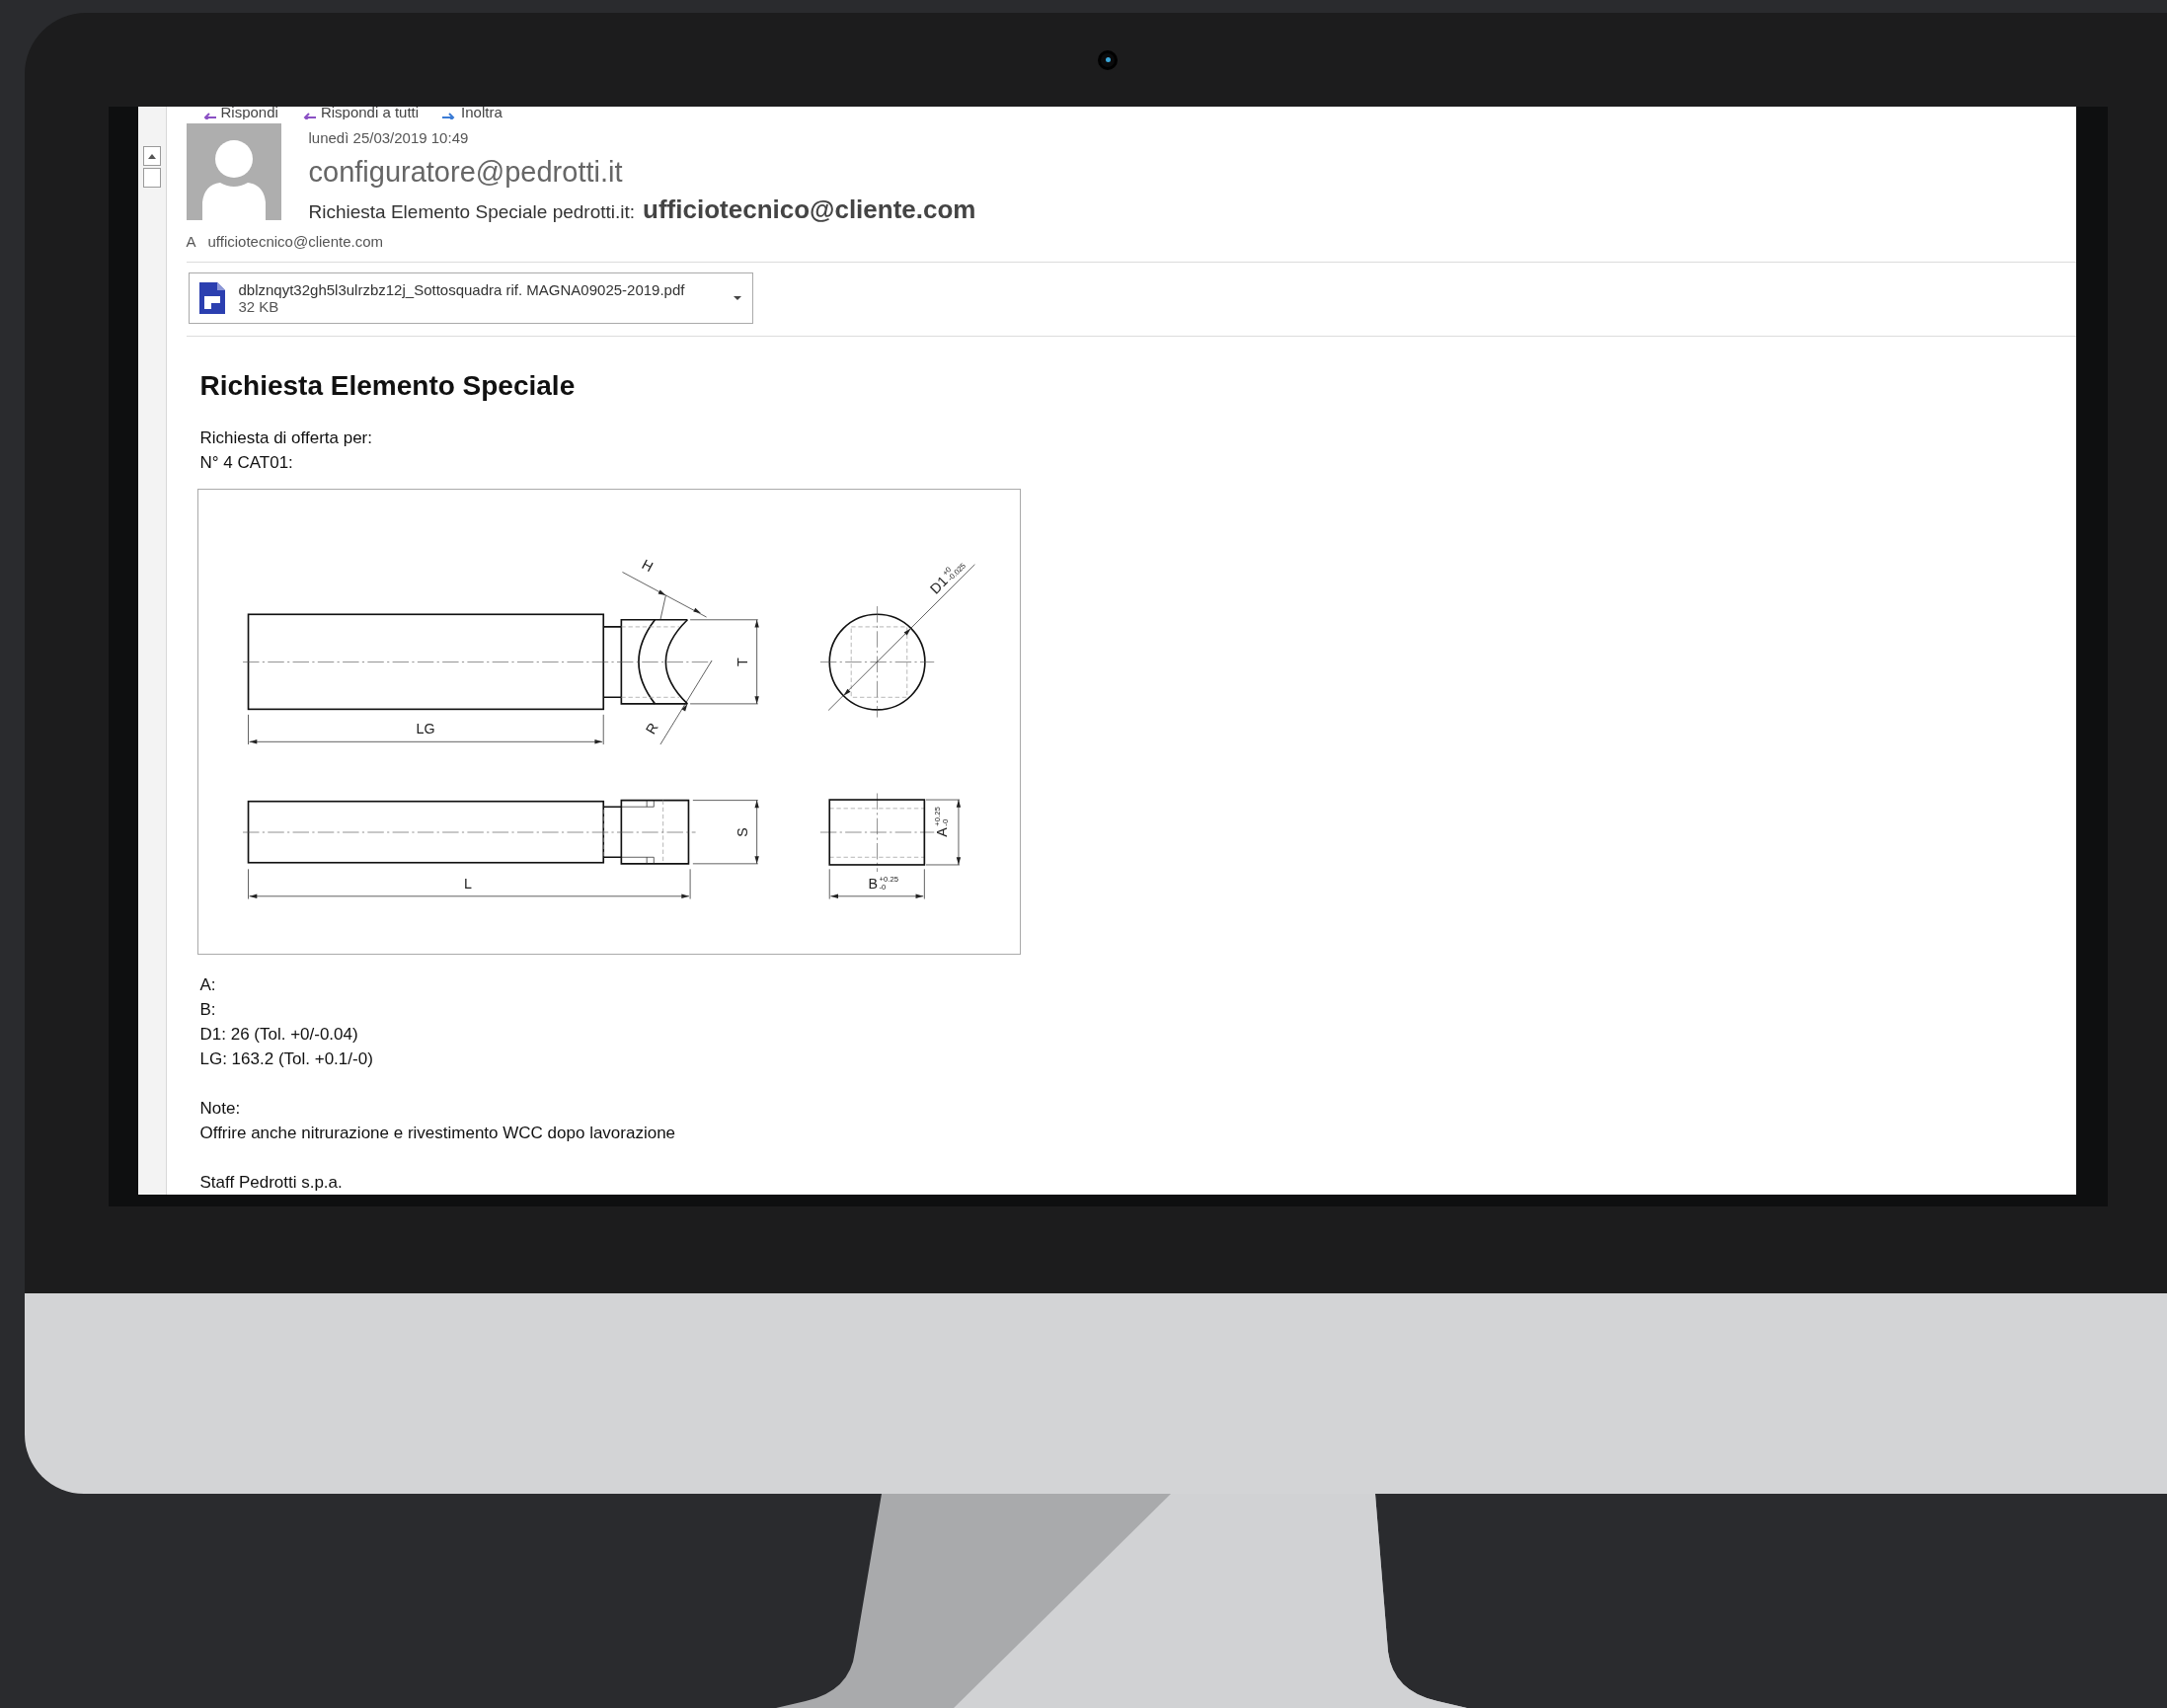 This screenshot has height=1708, width=2167. I want to click on dimension-label: LG, so click(425, 729).